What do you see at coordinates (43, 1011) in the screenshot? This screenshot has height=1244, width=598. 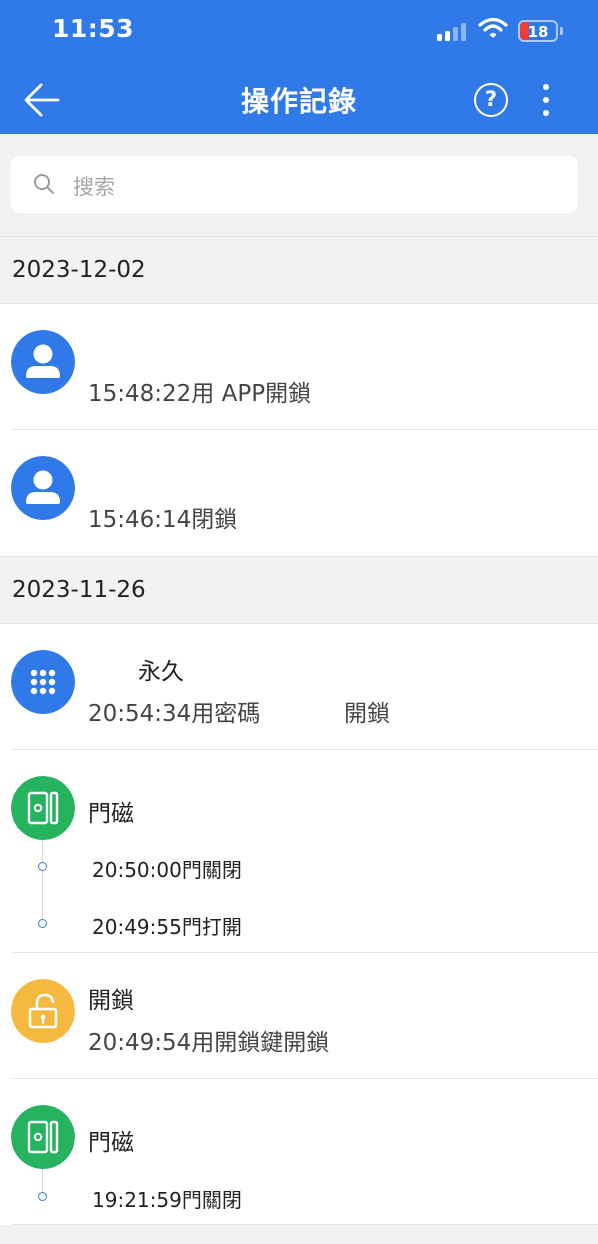 I see `unlock-icon` at bounding box center [43, 1011].